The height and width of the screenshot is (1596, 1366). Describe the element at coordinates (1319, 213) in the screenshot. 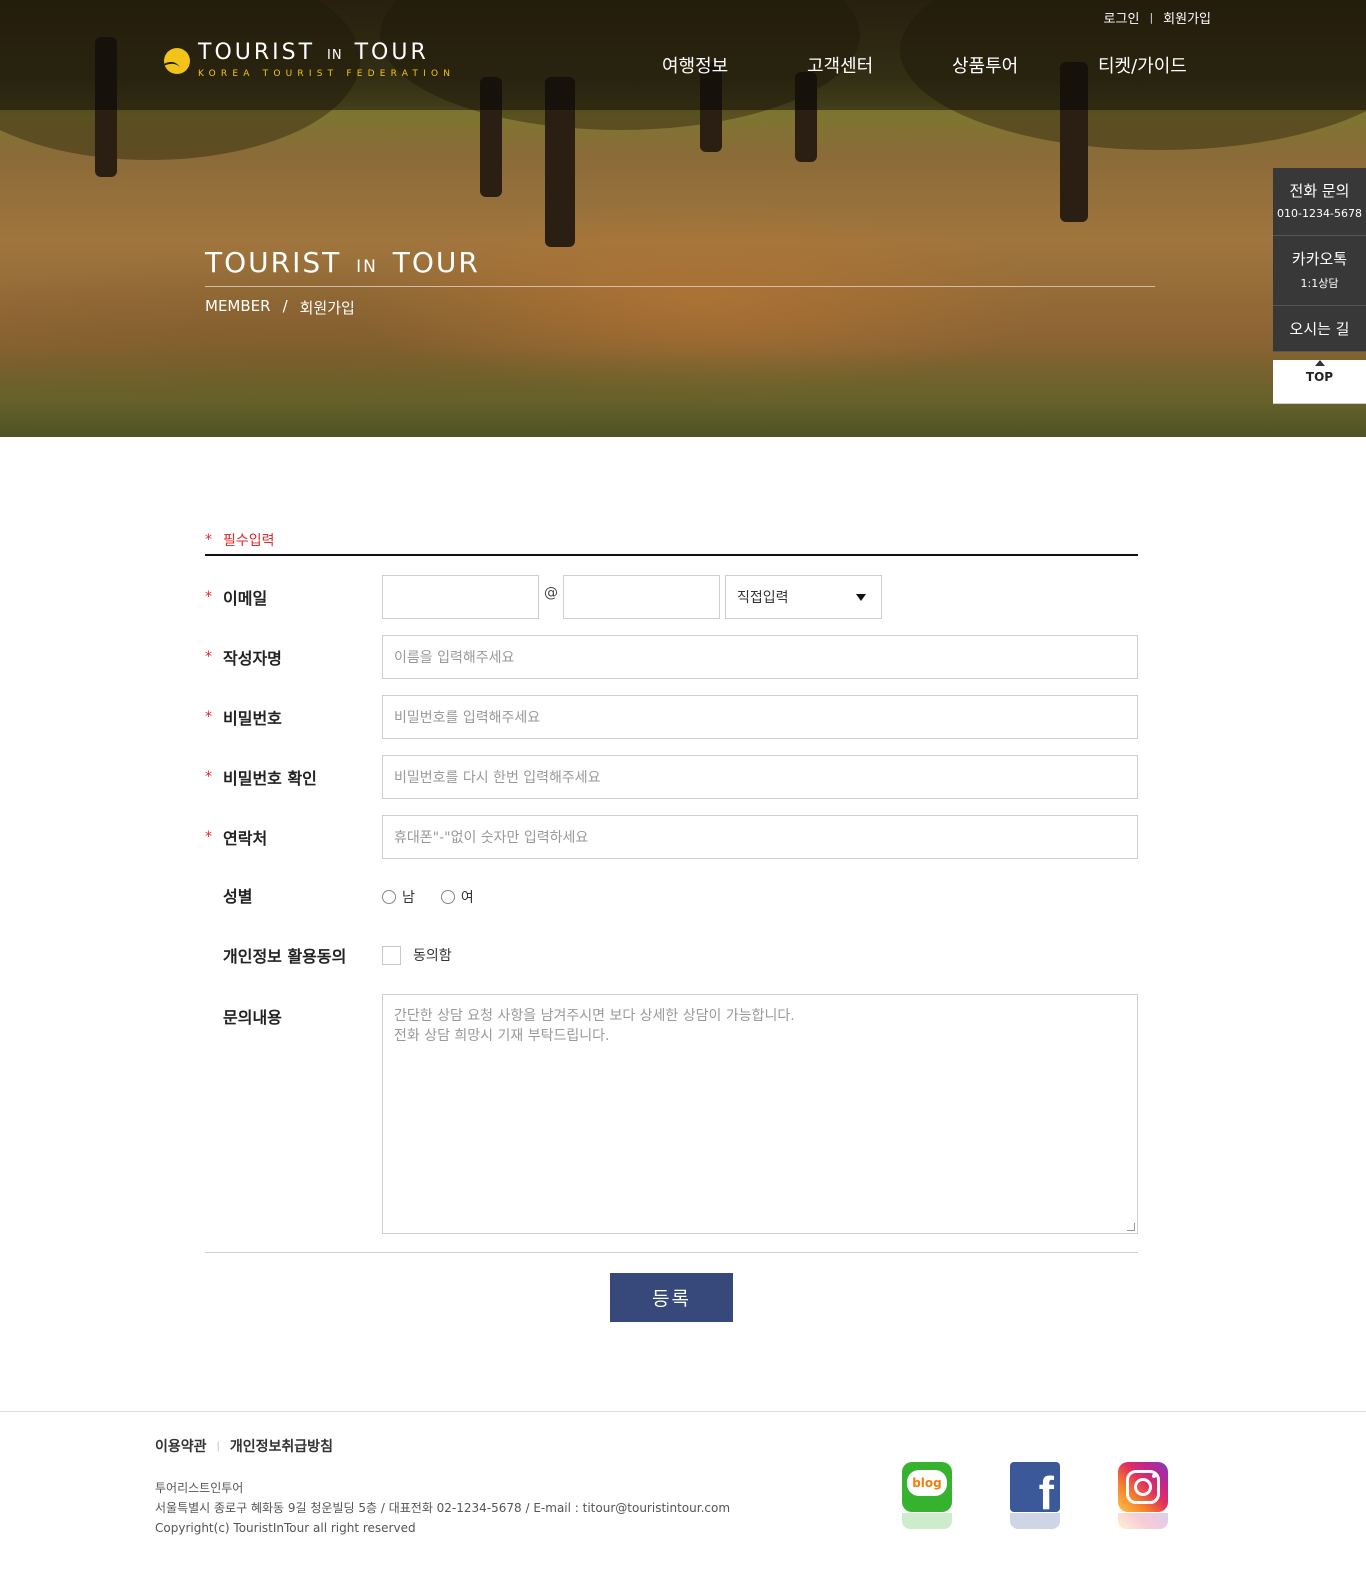

I see `quick-phone-number: 010-1234-5678` at that location.